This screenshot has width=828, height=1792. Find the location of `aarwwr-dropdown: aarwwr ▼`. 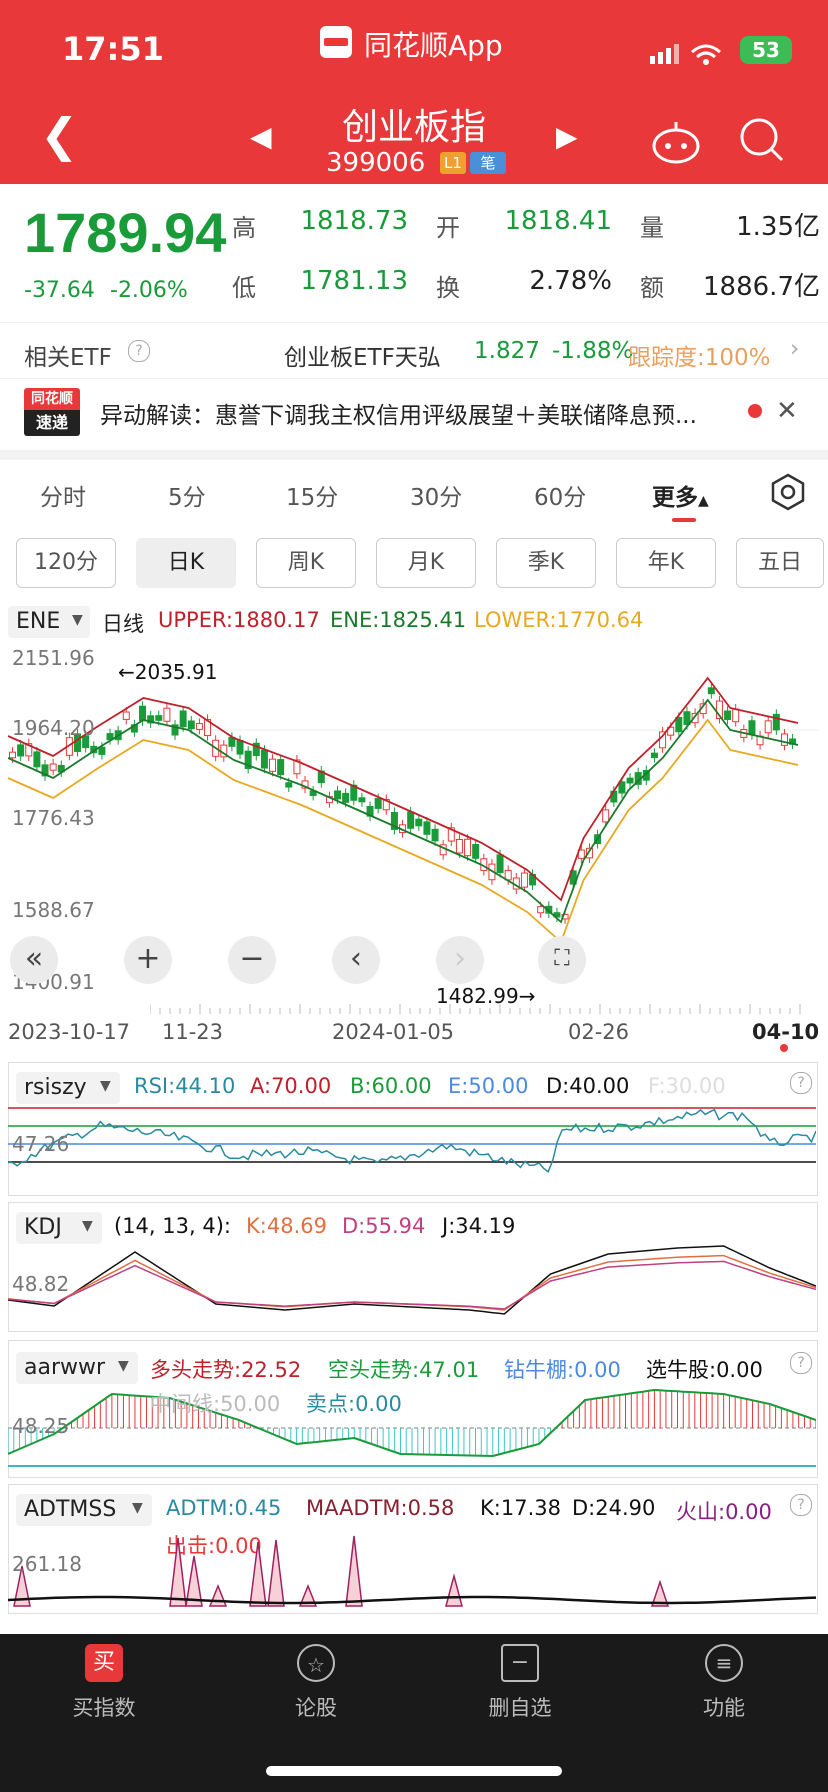

aarwwr-dropdown: aarwwr ▼ is located at coordinates (77, 1368).